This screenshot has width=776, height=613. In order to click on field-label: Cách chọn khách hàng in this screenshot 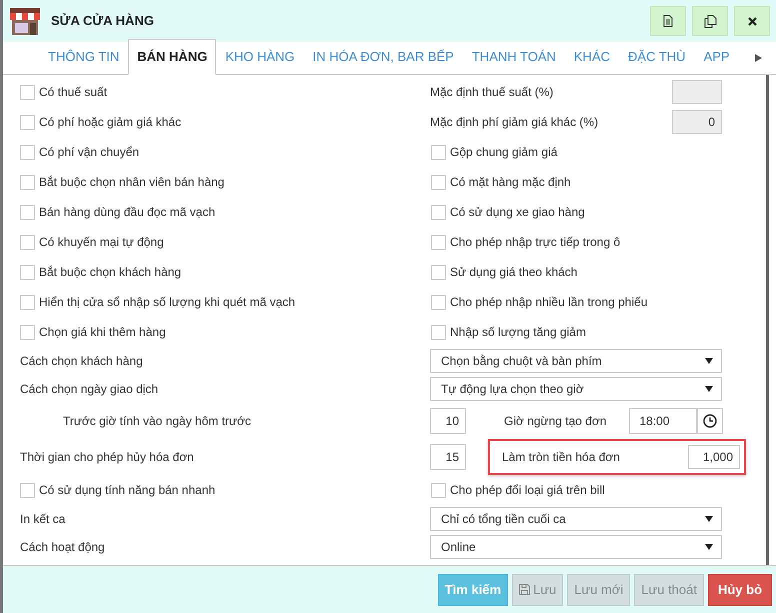, I will do `click(81, 361)`.